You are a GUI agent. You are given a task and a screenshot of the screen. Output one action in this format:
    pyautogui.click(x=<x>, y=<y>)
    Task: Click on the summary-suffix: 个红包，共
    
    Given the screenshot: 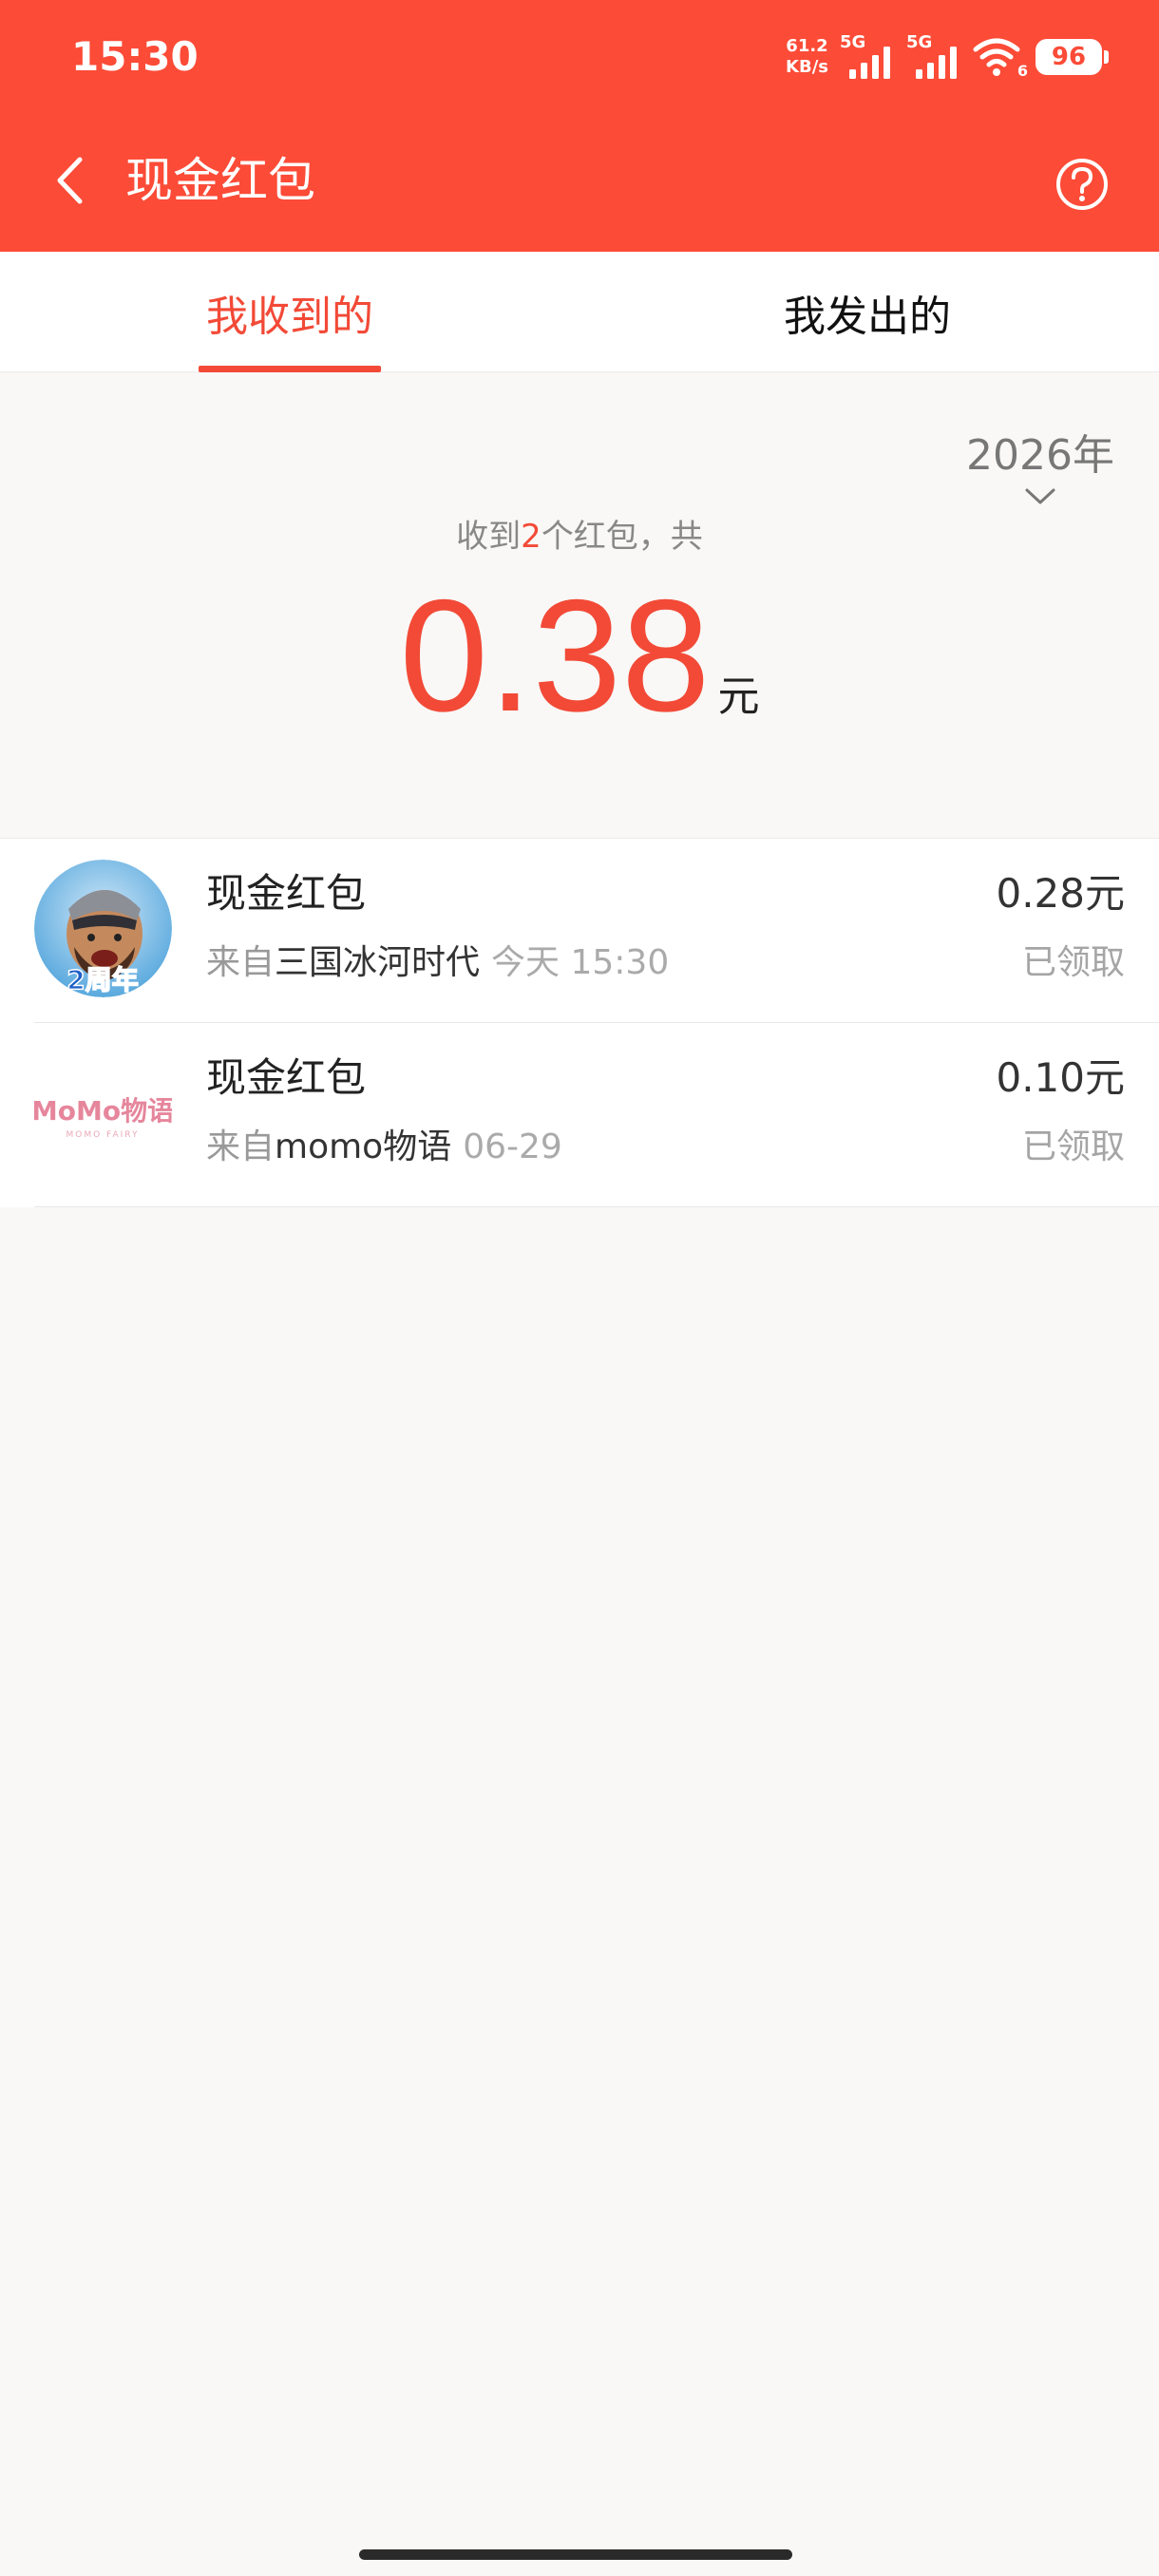 What is the action you would take?
    pyautogui.click(x=622, y=537)
    